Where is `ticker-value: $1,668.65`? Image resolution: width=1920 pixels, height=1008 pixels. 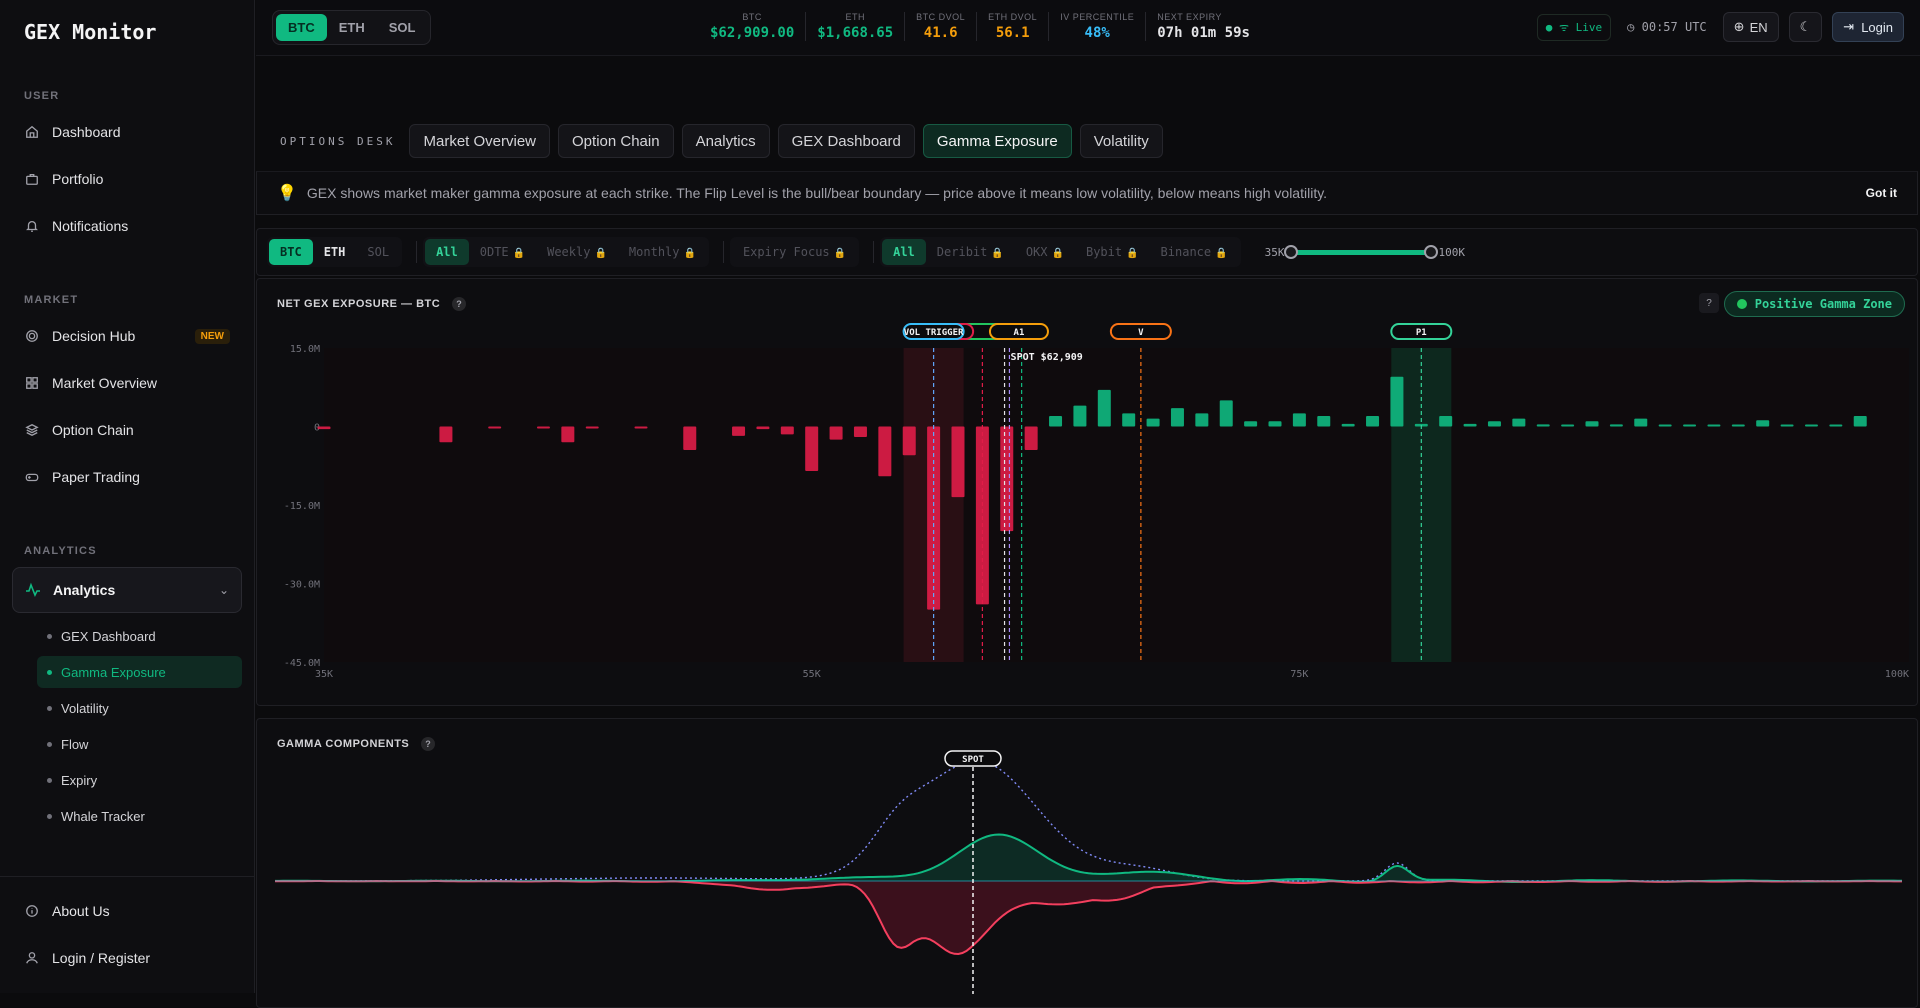 ticker-value: $1,668.65 is located at coordinates (855, 33).